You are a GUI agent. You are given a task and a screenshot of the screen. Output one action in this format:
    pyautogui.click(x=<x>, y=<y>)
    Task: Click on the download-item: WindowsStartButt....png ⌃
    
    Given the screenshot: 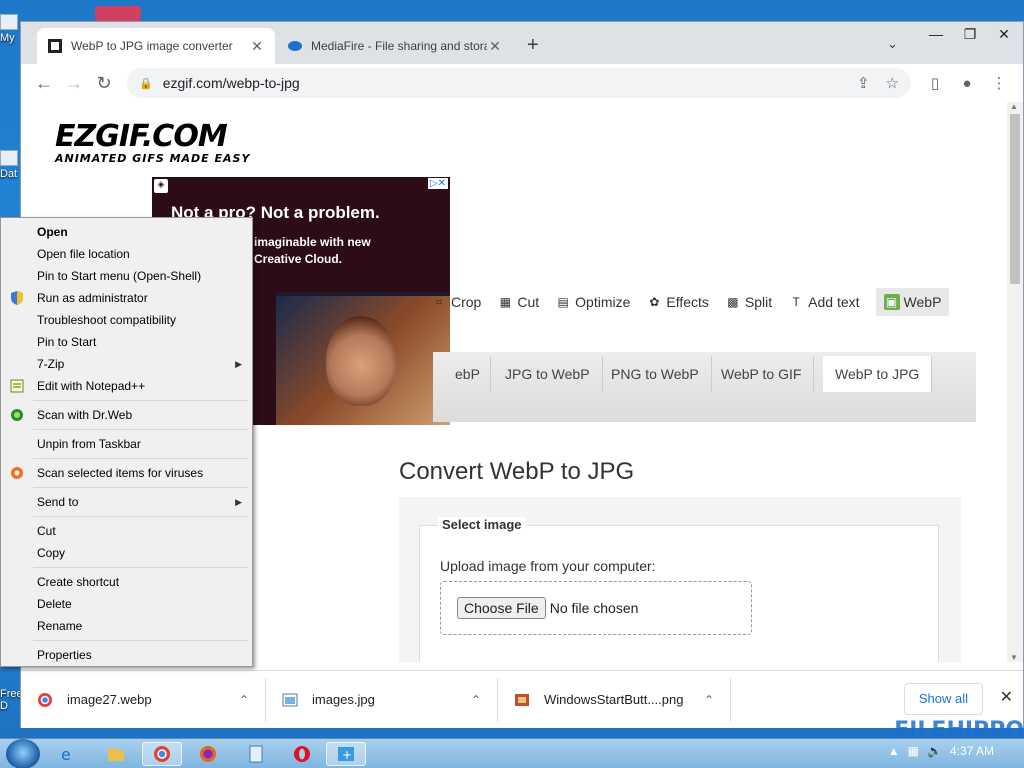 What is the action you would take?
    pyautogui.click(x=614, y=699)
    